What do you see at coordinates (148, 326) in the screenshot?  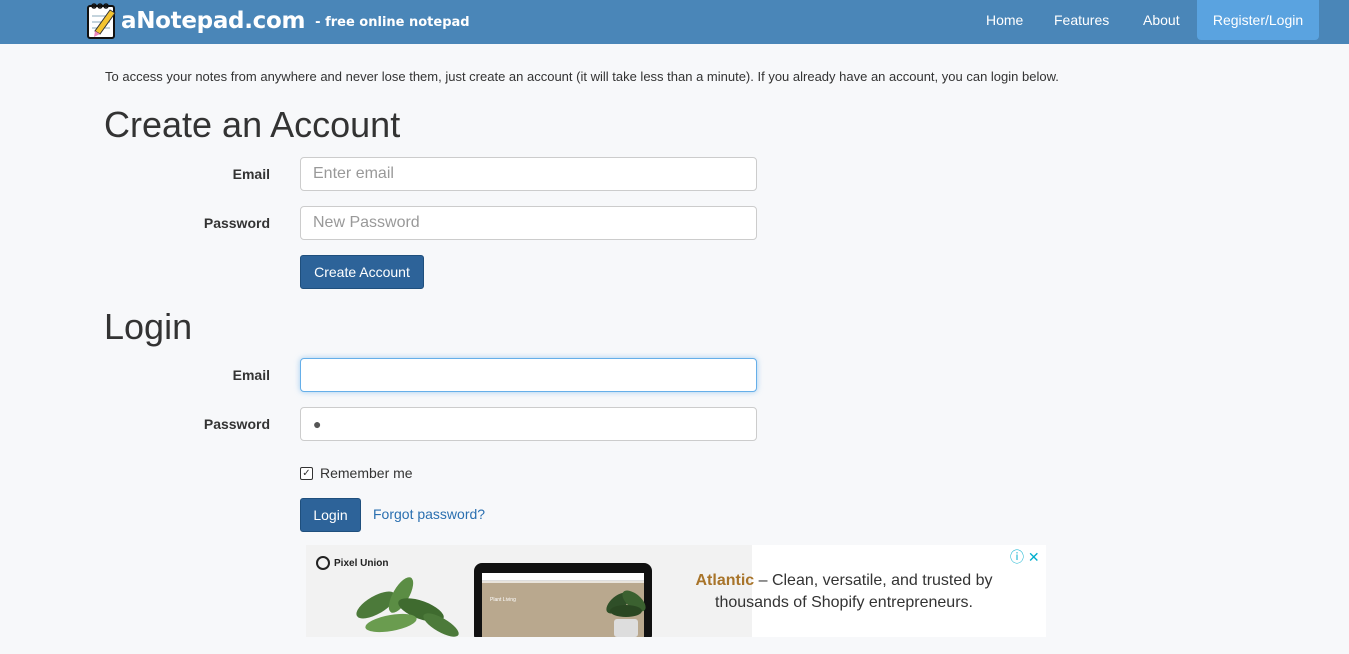 I see `login-title: Login` at bounding box center [148, 326].